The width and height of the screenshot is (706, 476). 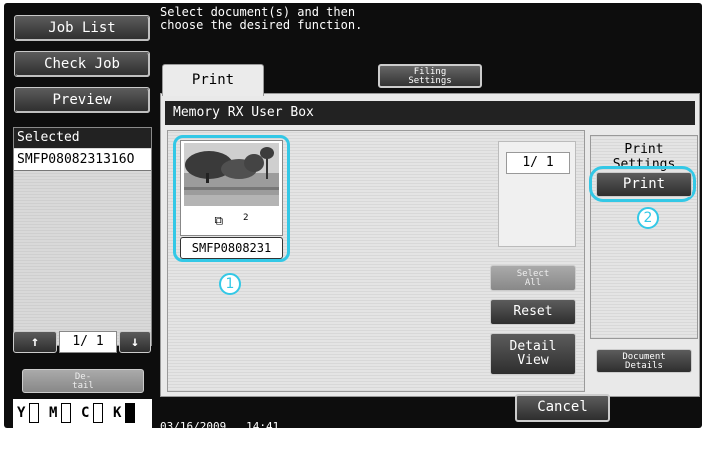 I want to click on toner-bar-c, so click(x=98, y=413).